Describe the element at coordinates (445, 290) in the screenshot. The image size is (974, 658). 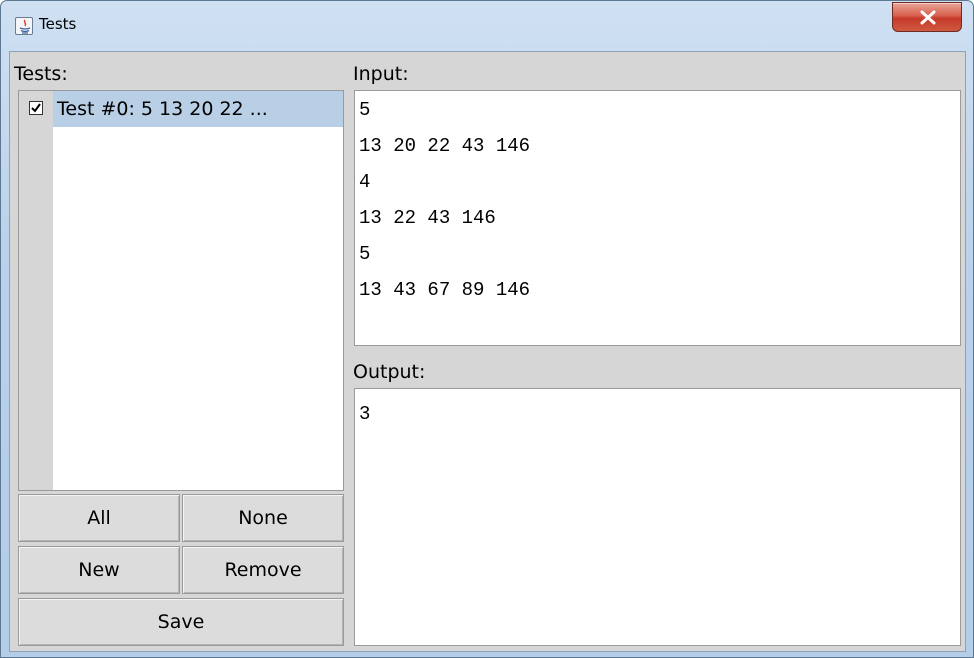
I see `input-line: 13 43 67 89 146` at that location.